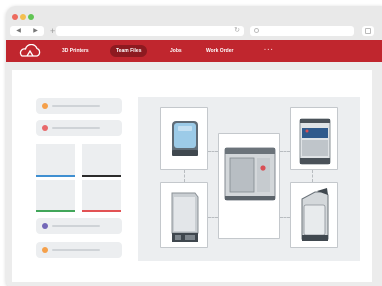 This screenshot has width=382, height=286. What do you see at coordinates (302, 31) in the screenshot?
I see `search-bar` at bounding box center [302, 31].